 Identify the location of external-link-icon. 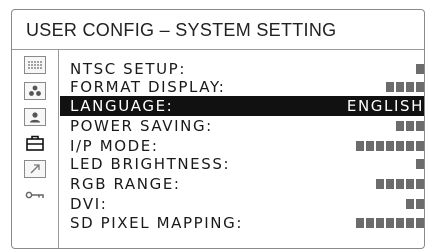
(35, 169).